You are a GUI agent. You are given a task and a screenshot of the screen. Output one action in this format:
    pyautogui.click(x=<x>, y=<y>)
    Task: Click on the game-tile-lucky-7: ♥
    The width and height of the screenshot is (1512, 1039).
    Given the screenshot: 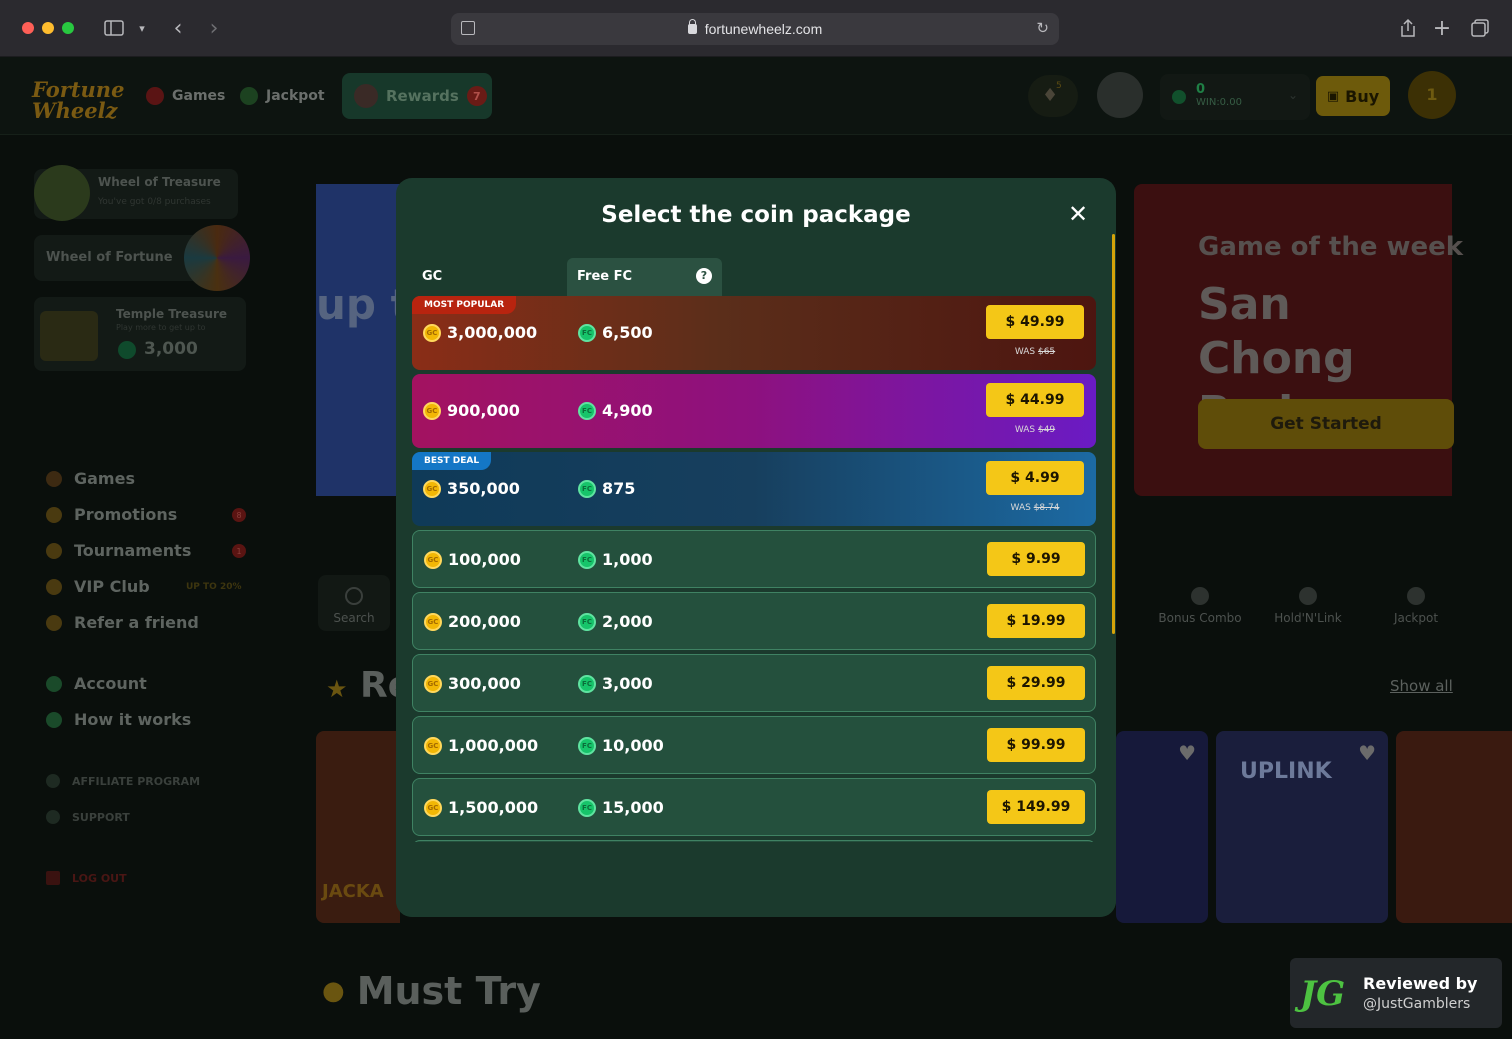 What is the action you would take?
    pyautogui.click(x=1162, y=827)
    